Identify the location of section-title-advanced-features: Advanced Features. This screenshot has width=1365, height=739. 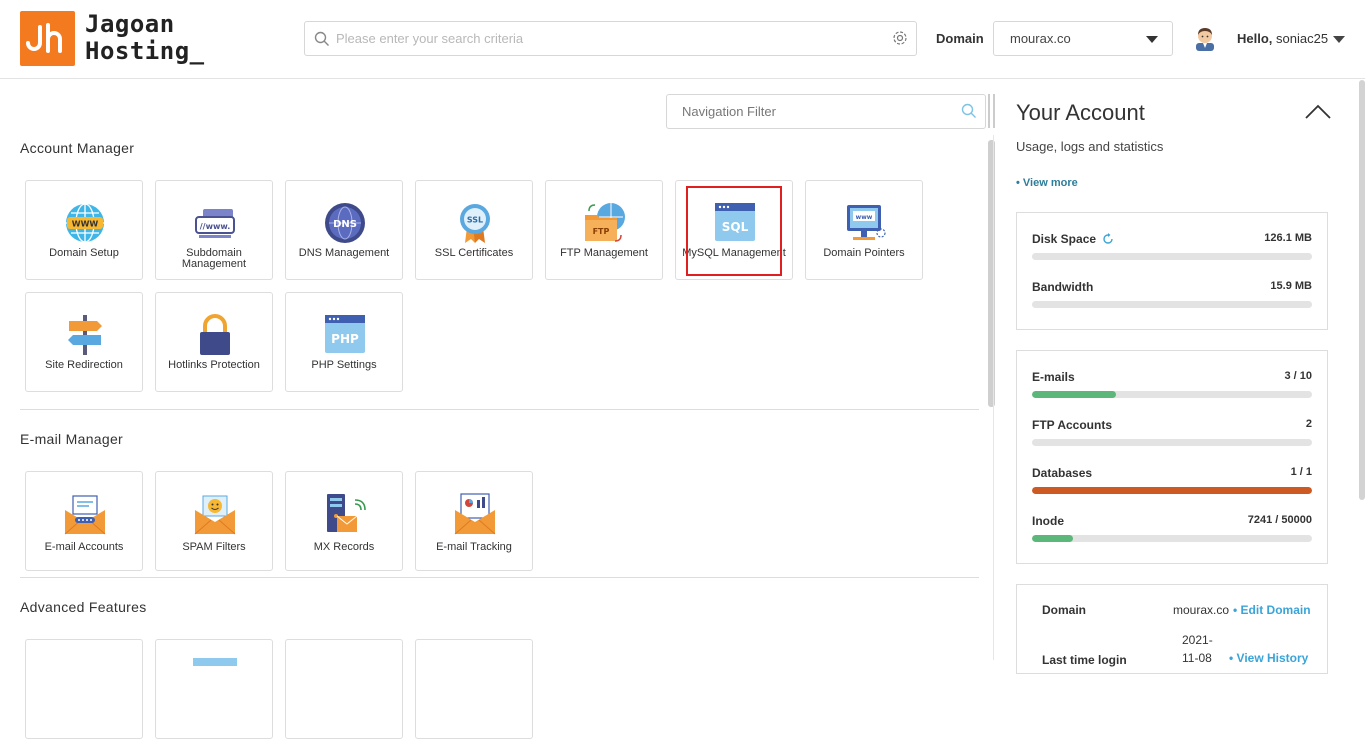
(83, 607).